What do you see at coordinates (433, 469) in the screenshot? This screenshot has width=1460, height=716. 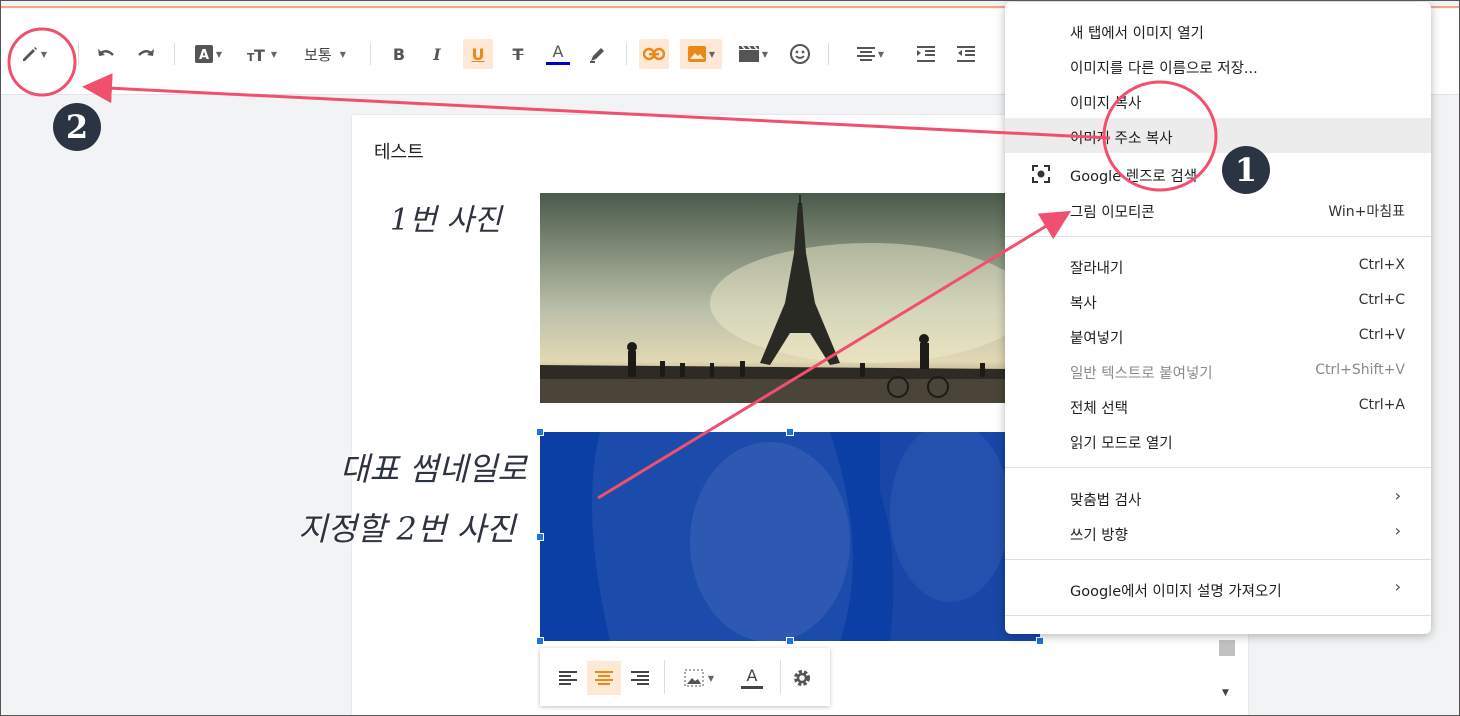 I see `caption-photo-2-line1: 대표 썸네일로` at bounding box center [433, 469].